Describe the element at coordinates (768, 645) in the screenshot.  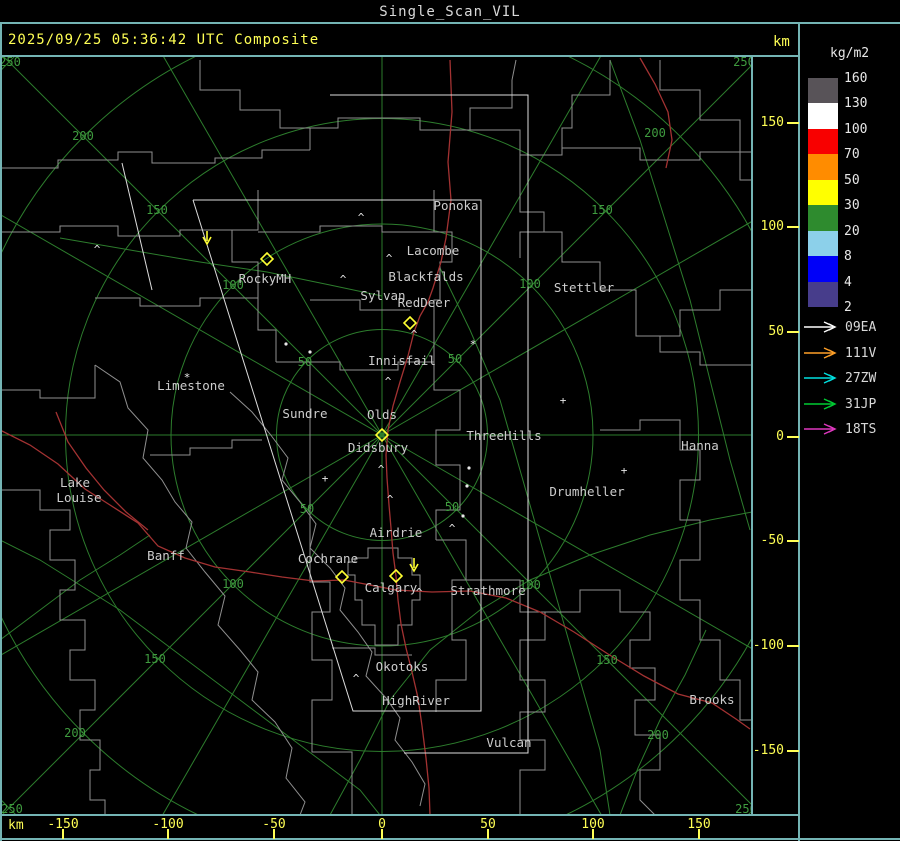
I see `right-axis-label: -100` at that location.